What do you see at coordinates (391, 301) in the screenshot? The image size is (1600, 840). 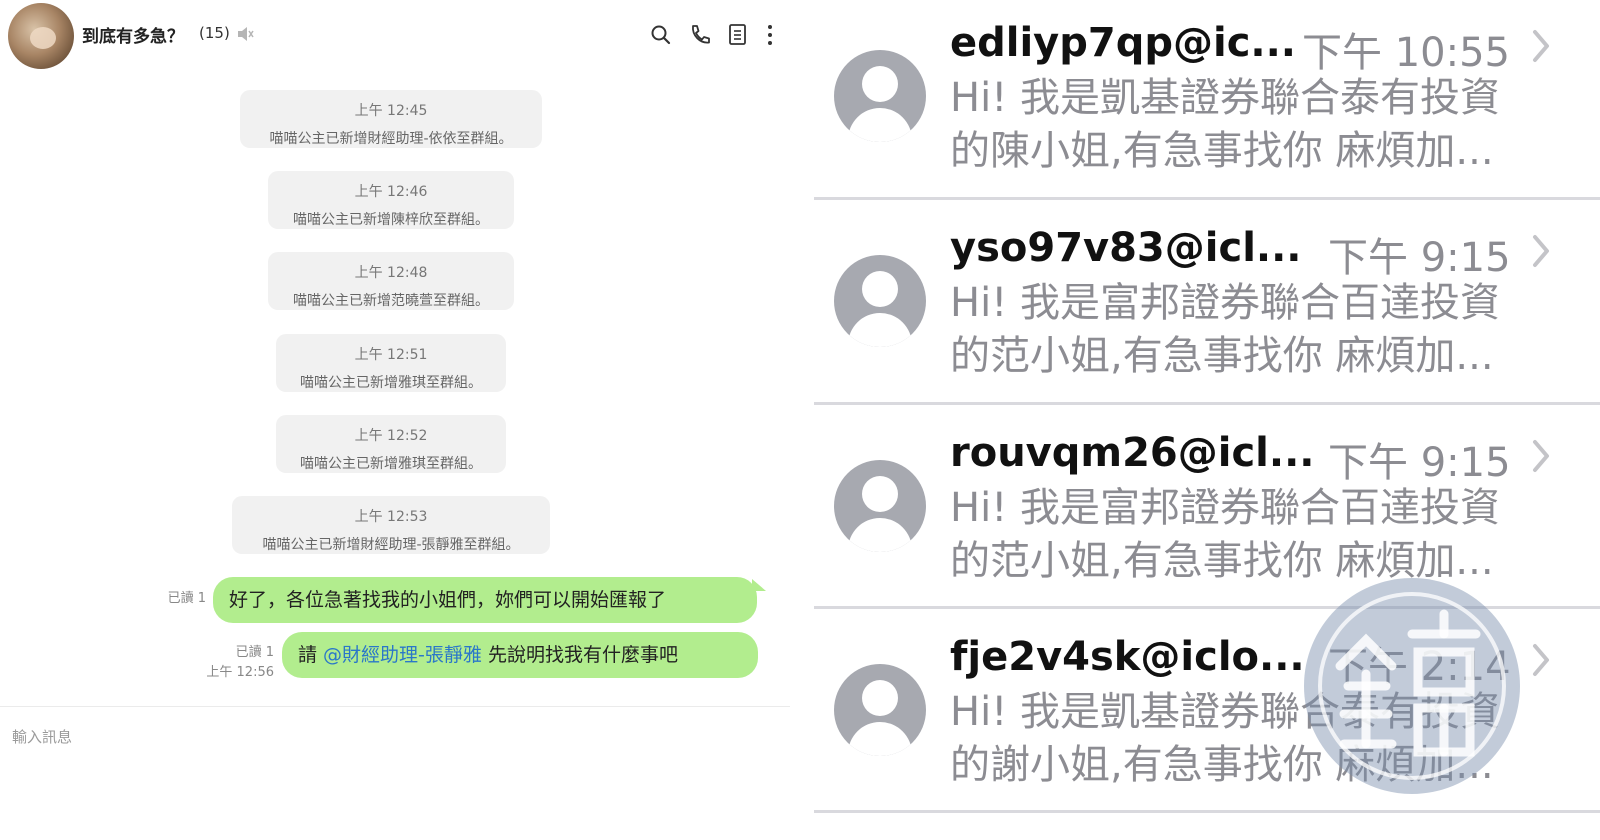 I see `system-message-text: 喵喵公主已新增范曉萱至群組。` at bounding box center [391, 301].